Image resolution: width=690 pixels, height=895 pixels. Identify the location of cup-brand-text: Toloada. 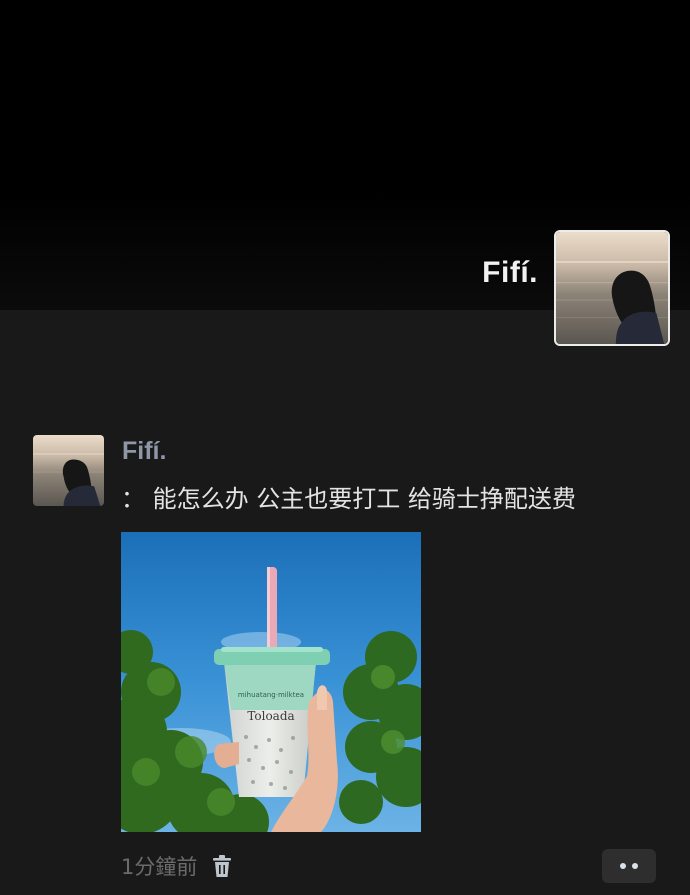
(270, 716).